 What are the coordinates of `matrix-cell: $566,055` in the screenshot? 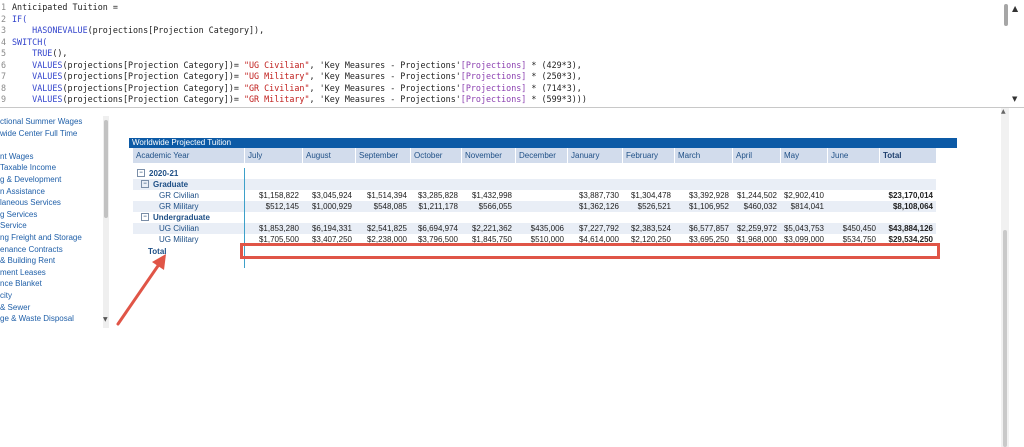 It's located at (495, 206).